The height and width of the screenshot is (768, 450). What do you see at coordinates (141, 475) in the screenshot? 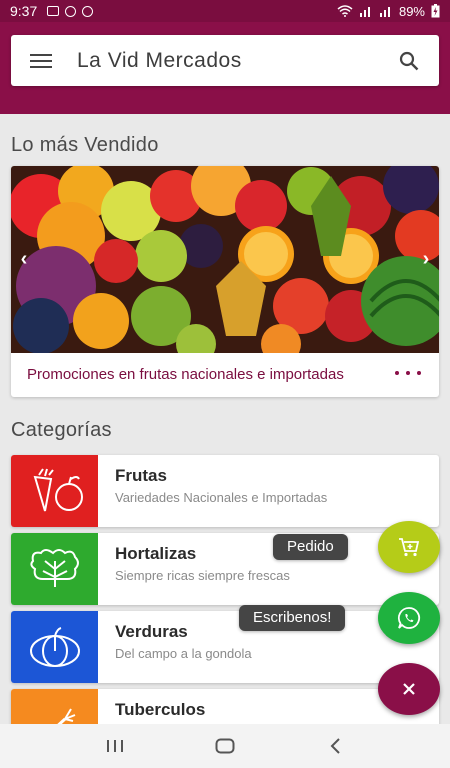
I see `category-name: Frutas` at bounding box center [141, 475].